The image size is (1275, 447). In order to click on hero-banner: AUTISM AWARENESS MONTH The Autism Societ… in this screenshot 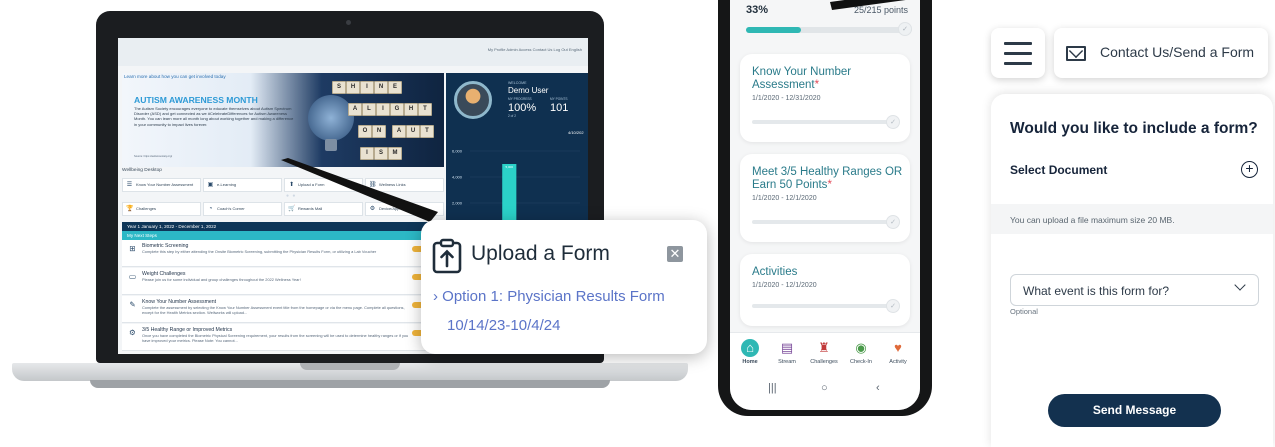, I will do `click(283, 136)`.